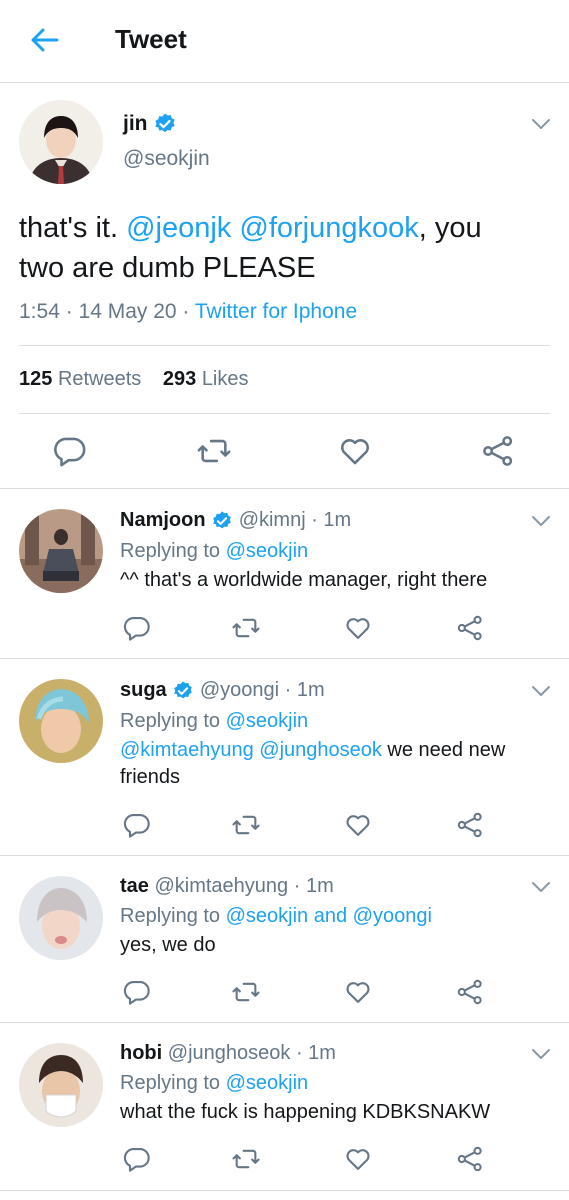 This screenshot has width=569, height=1200. I want to click on reply-text: what the fuck is happening KDBKSNAKW, so click(305, 1112).